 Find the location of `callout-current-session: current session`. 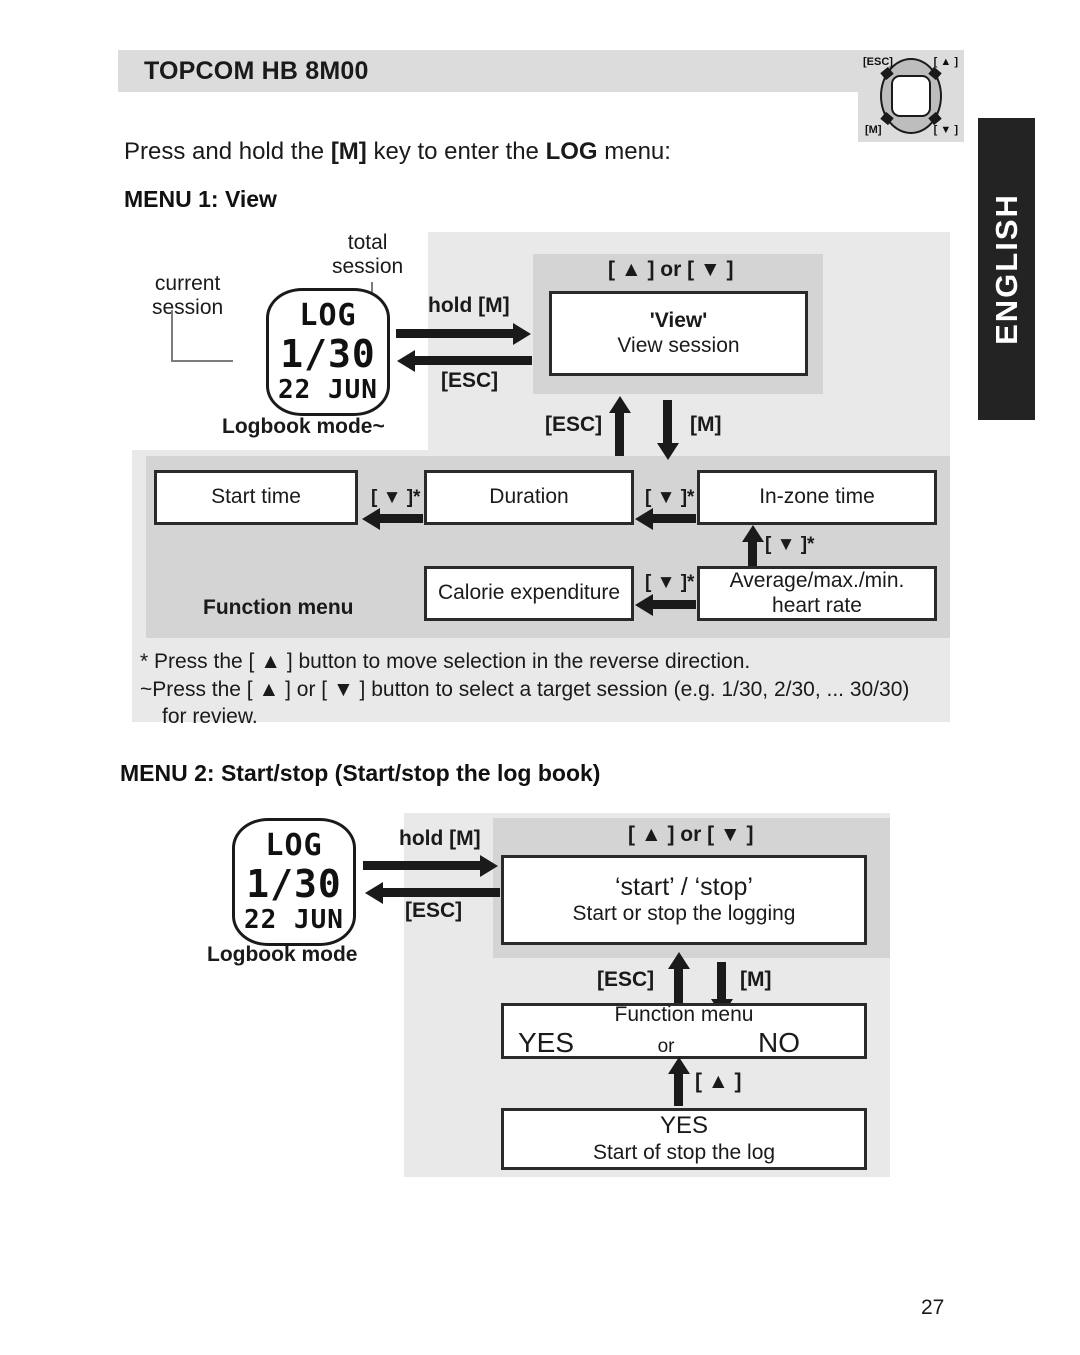

callout-current-session: current session is located at coordinates (187, 295).